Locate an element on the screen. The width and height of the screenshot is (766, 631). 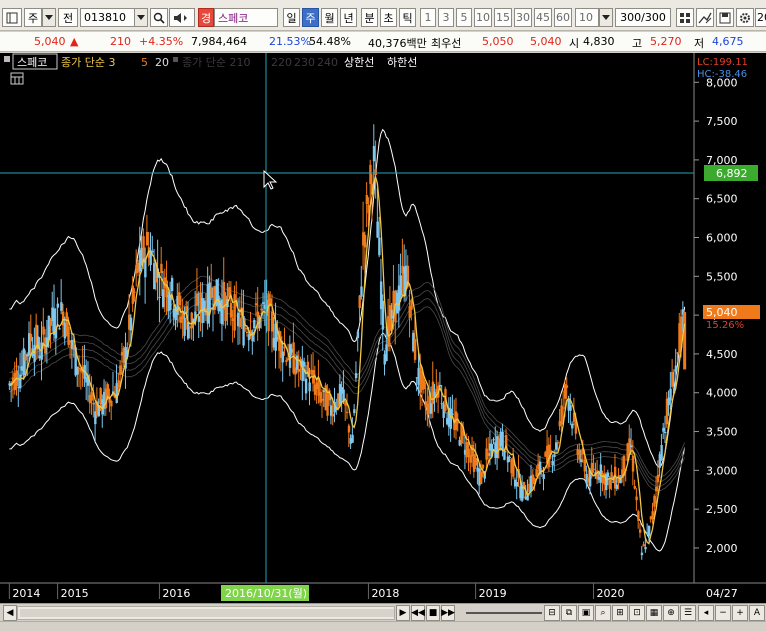
high-price: 5,270 is located at coordinates (666, 41).